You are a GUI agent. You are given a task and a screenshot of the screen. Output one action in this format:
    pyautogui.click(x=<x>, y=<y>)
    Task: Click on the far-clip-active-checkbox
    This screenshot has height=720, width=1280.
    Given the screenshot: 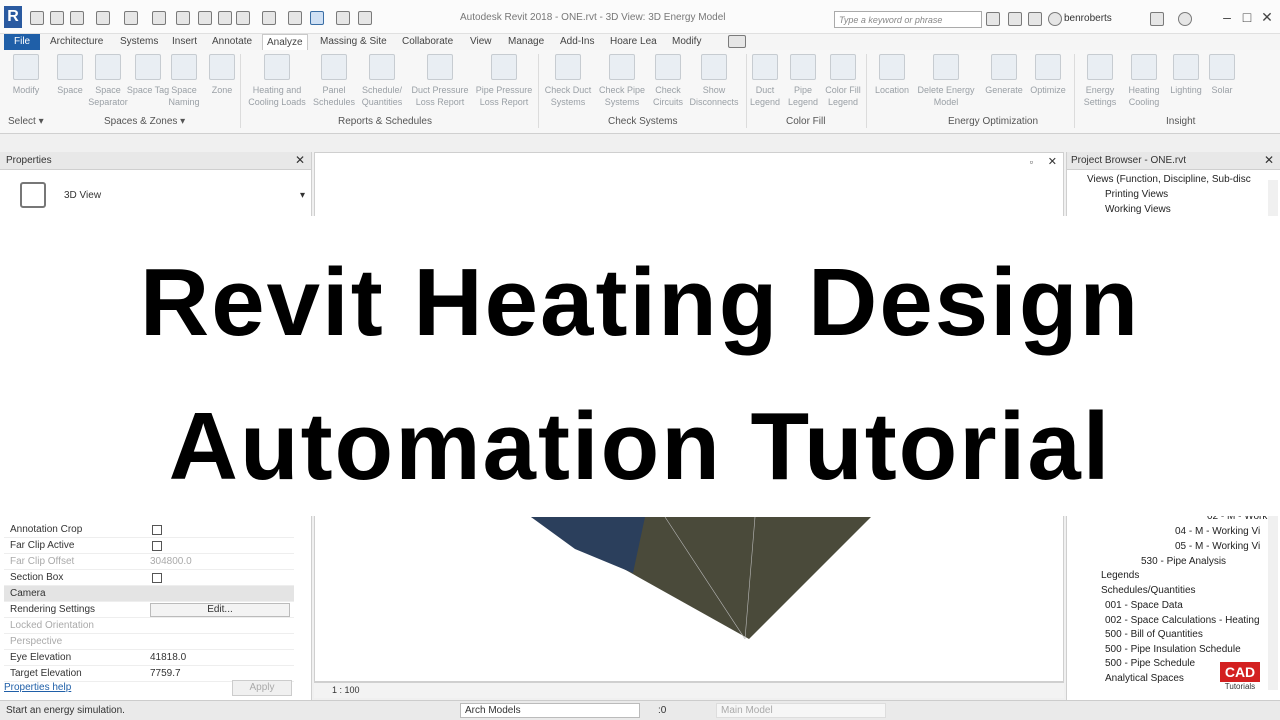 What is the action you would take?
    pyautogui.click(x=157, y=546)
    